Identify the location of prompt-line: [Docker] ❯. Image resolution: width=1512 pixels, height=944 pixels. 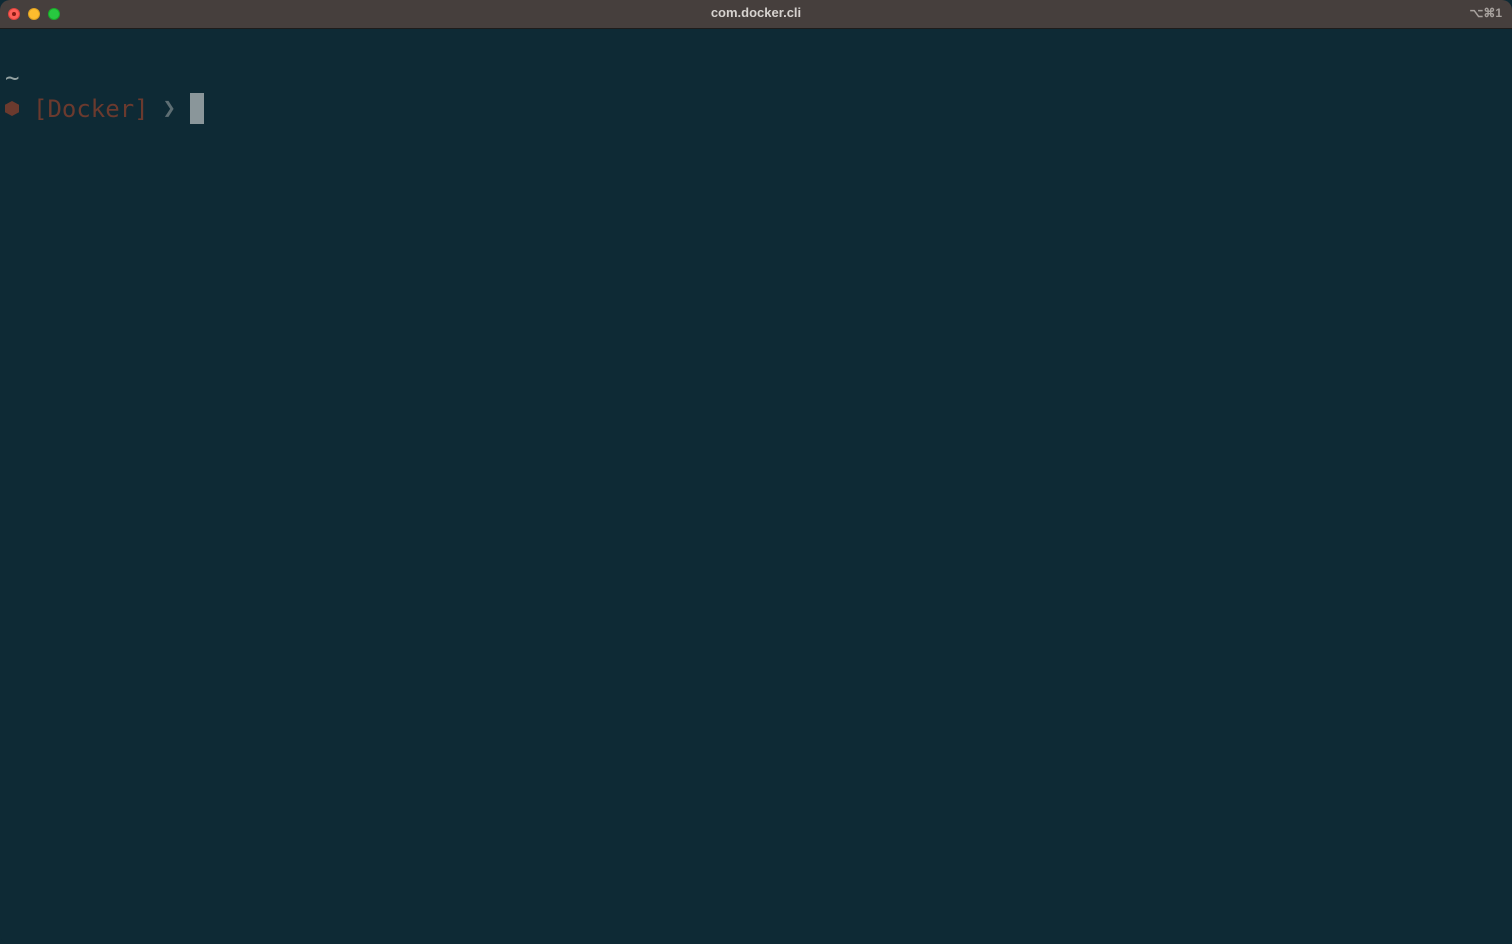
(104, 108).